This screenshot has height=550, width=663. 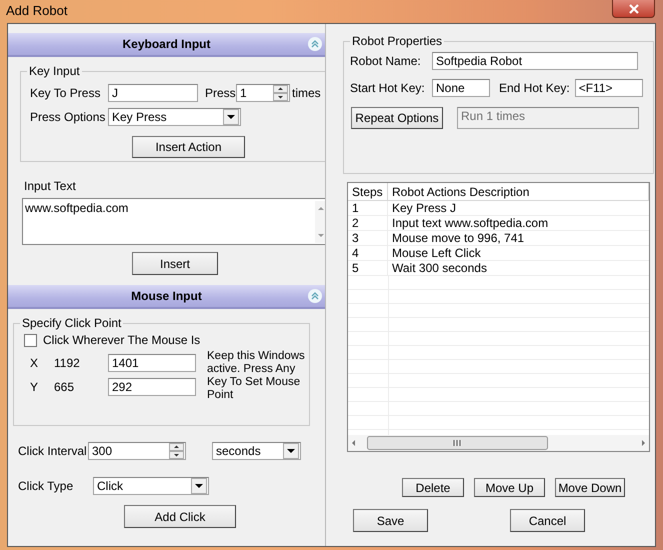 I want to click on coordinate-field: 292, so click(x=152, y=387).